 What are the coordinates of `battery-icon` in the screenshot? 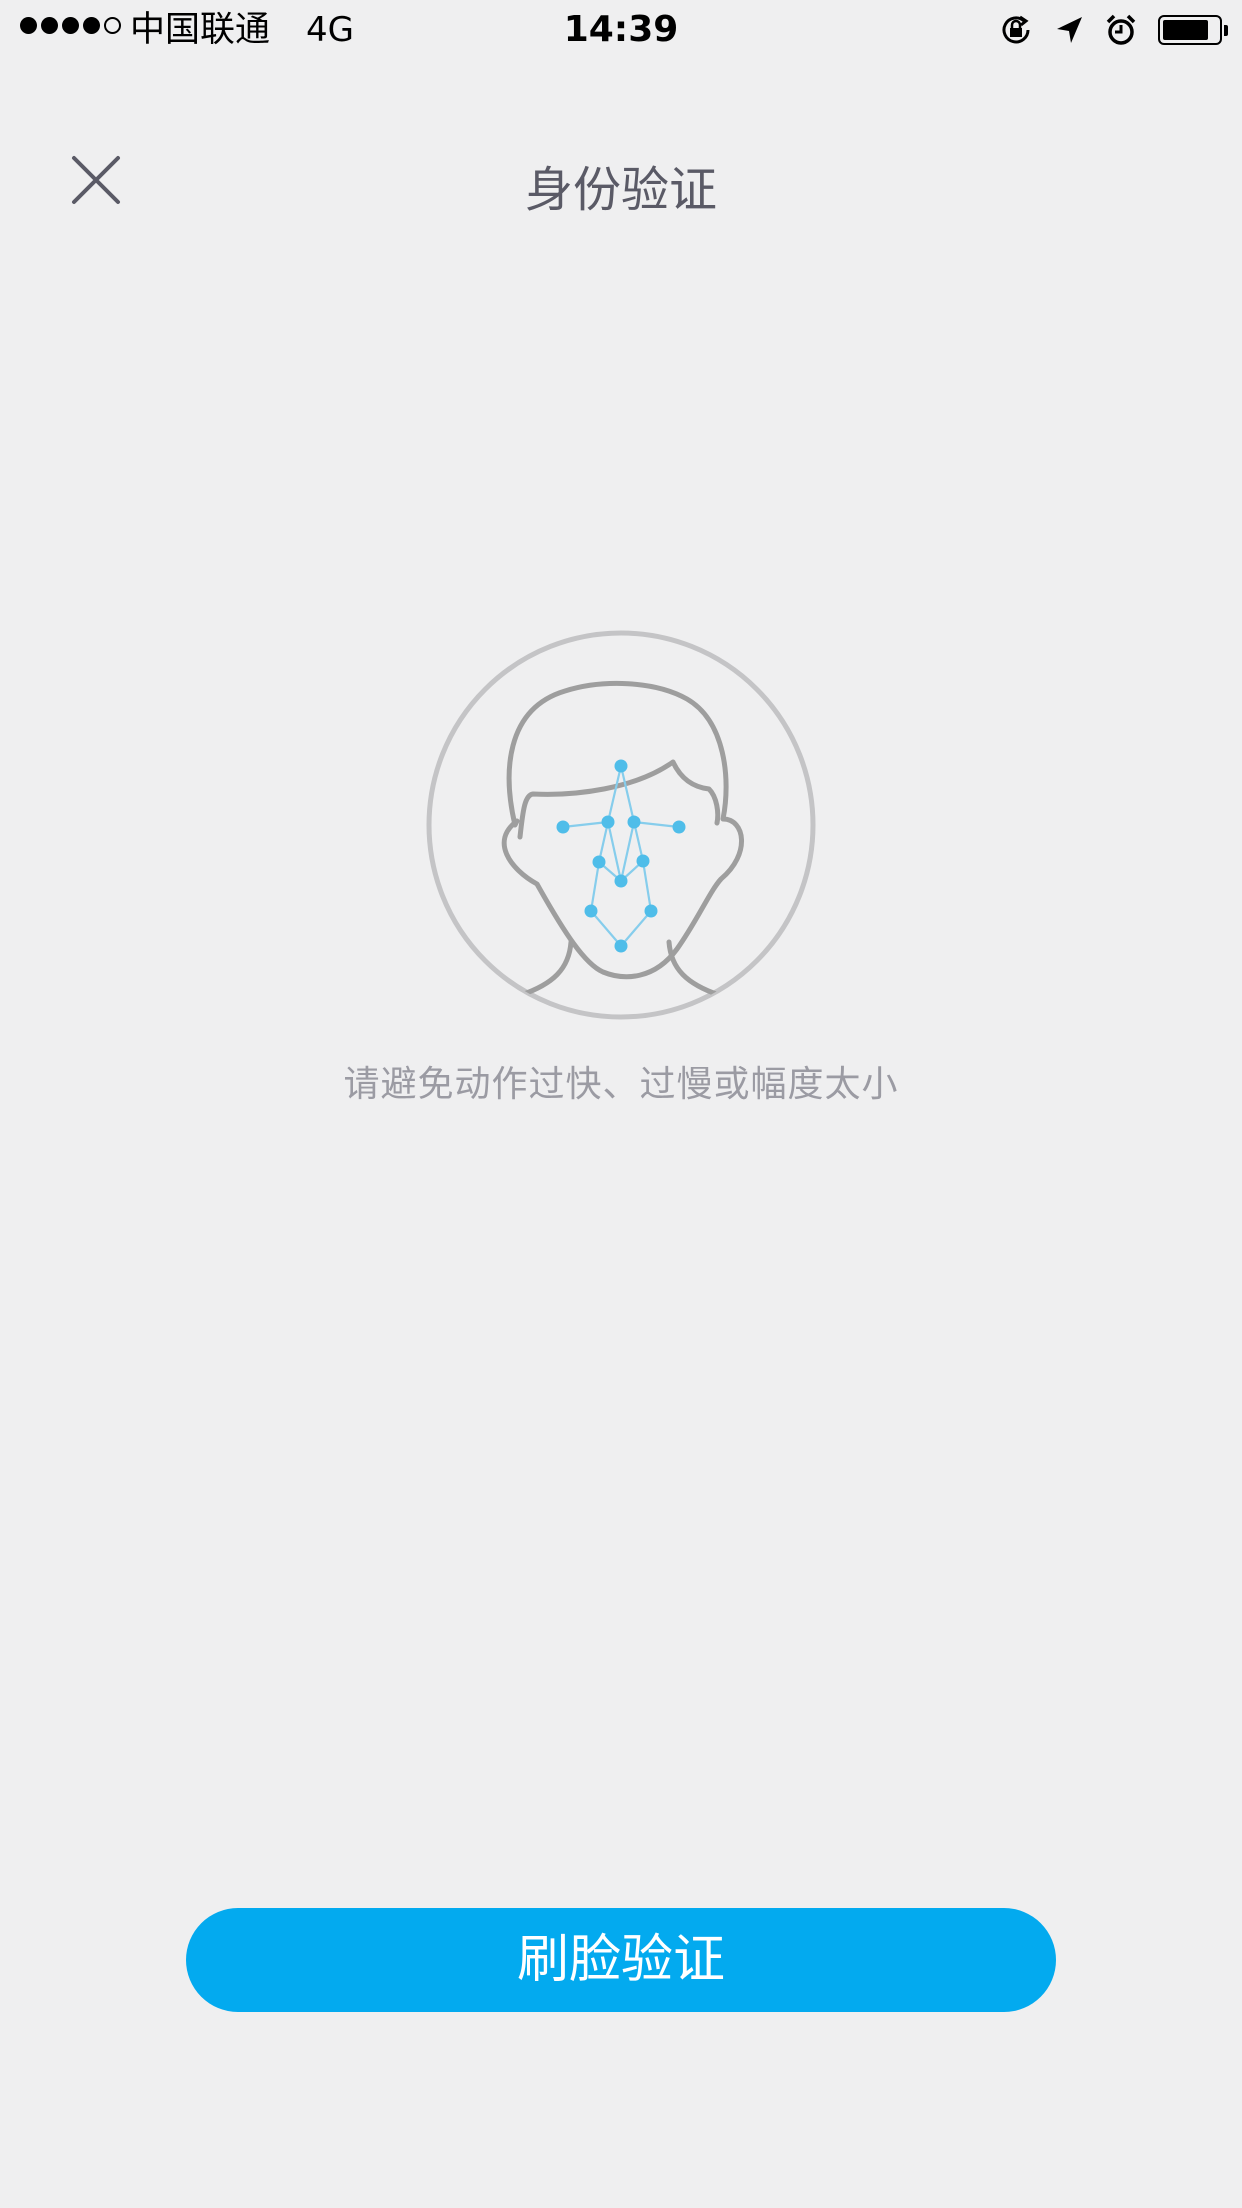 It's located at (1190, 30).